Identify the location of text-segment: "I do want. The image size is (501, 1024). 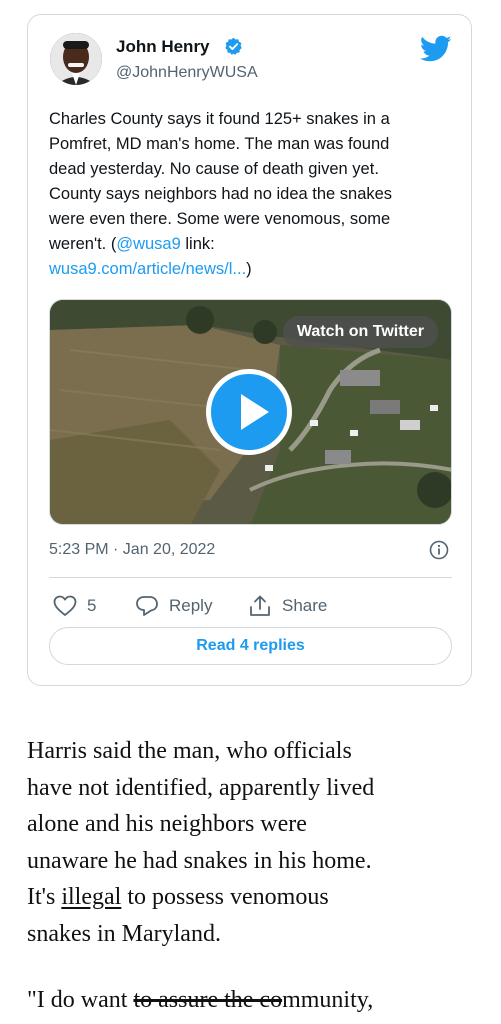
(80, 1000).